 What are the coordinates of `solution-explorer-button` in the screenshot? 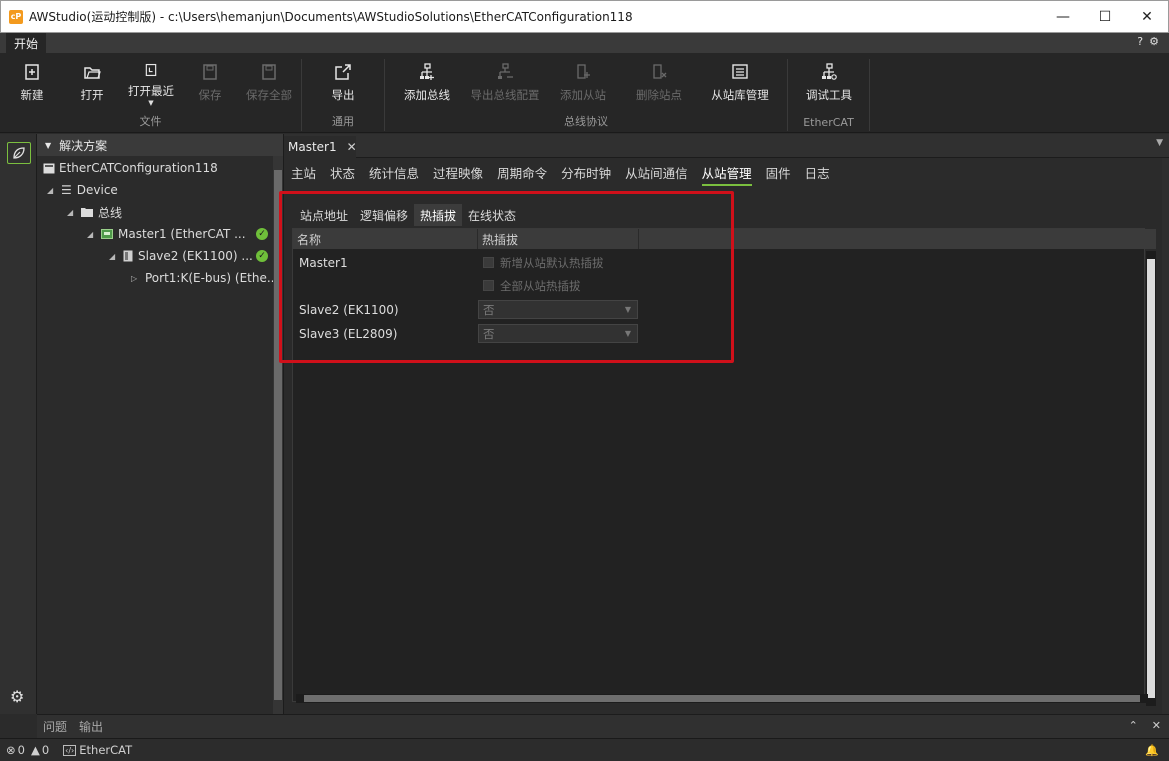 It's located at (19, 153).